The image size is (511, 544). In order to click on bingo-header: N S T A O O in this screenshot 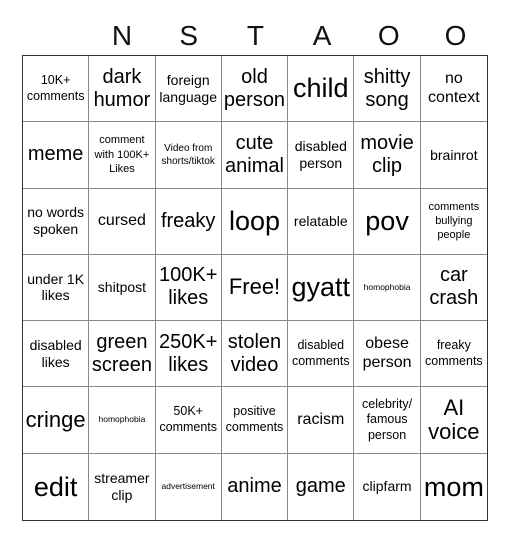, I will do `click(255, 36)`.